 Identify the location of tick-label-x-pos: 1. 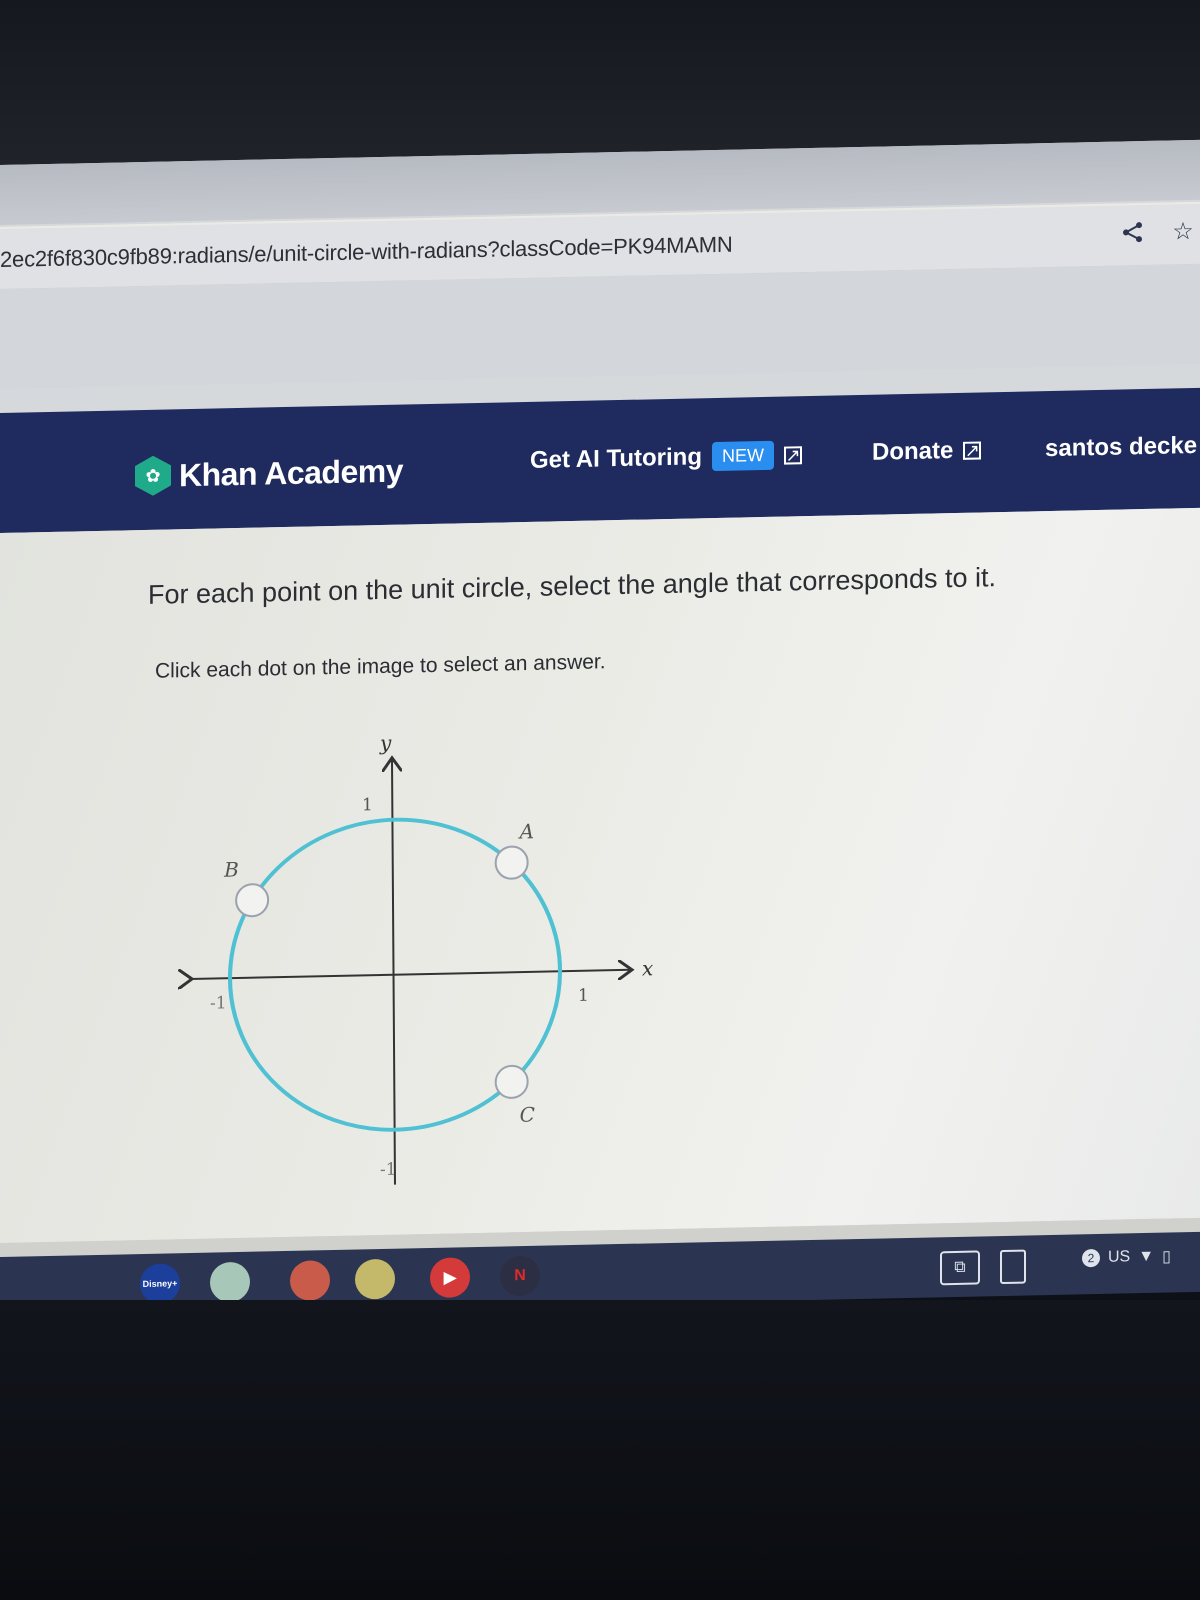
(583, 996).